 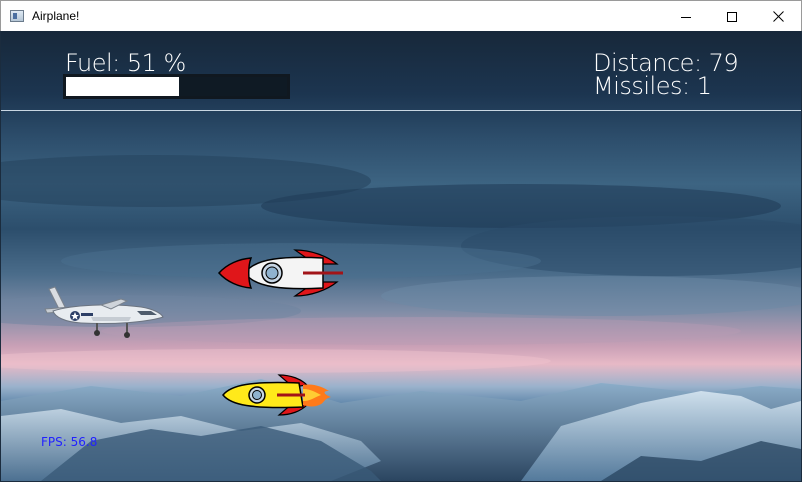 I want to click on player-airplane, so click(x=104, y=312).